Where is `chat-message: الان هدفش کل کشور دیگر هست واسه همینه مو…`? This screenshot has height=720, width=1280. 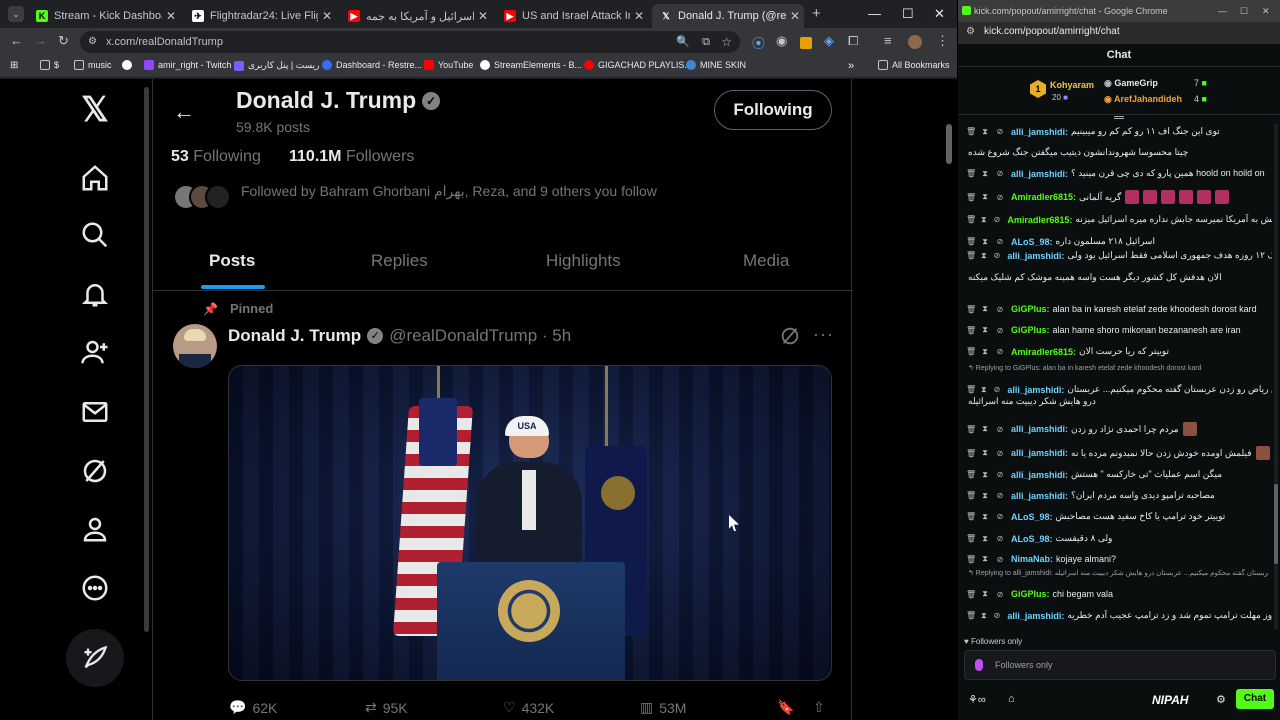 chat-message: الان هدفش کل کشور دیگر هست واسه همینه مو… is located at coordinates (1121, 277).